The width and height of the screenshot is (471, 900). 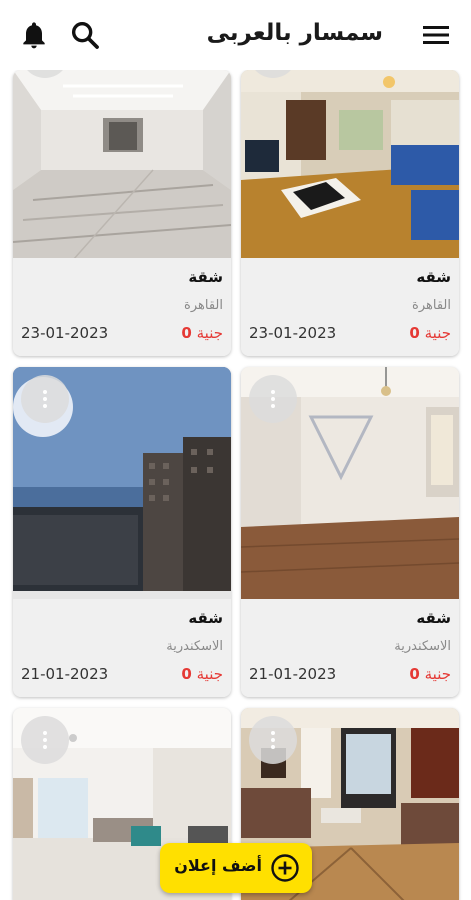 I want to click on app-bar: سمسار بالعربى, so click(x=235, y=35).